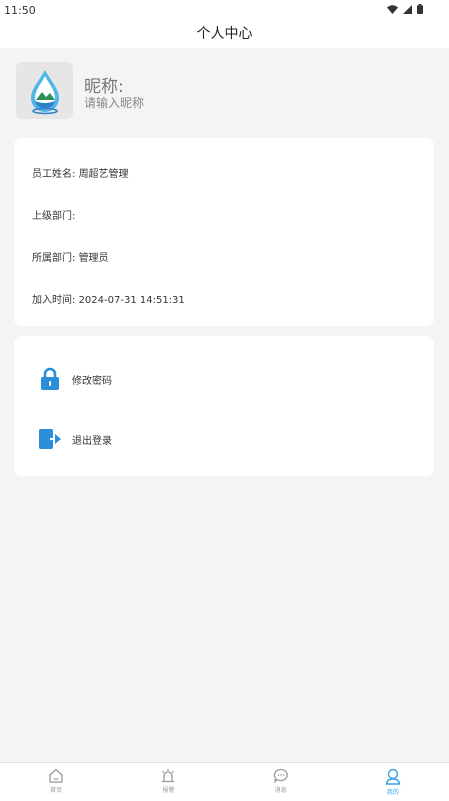 This screenshot has width=449, height=801. I want to click on message-icon, so click(281, 775).